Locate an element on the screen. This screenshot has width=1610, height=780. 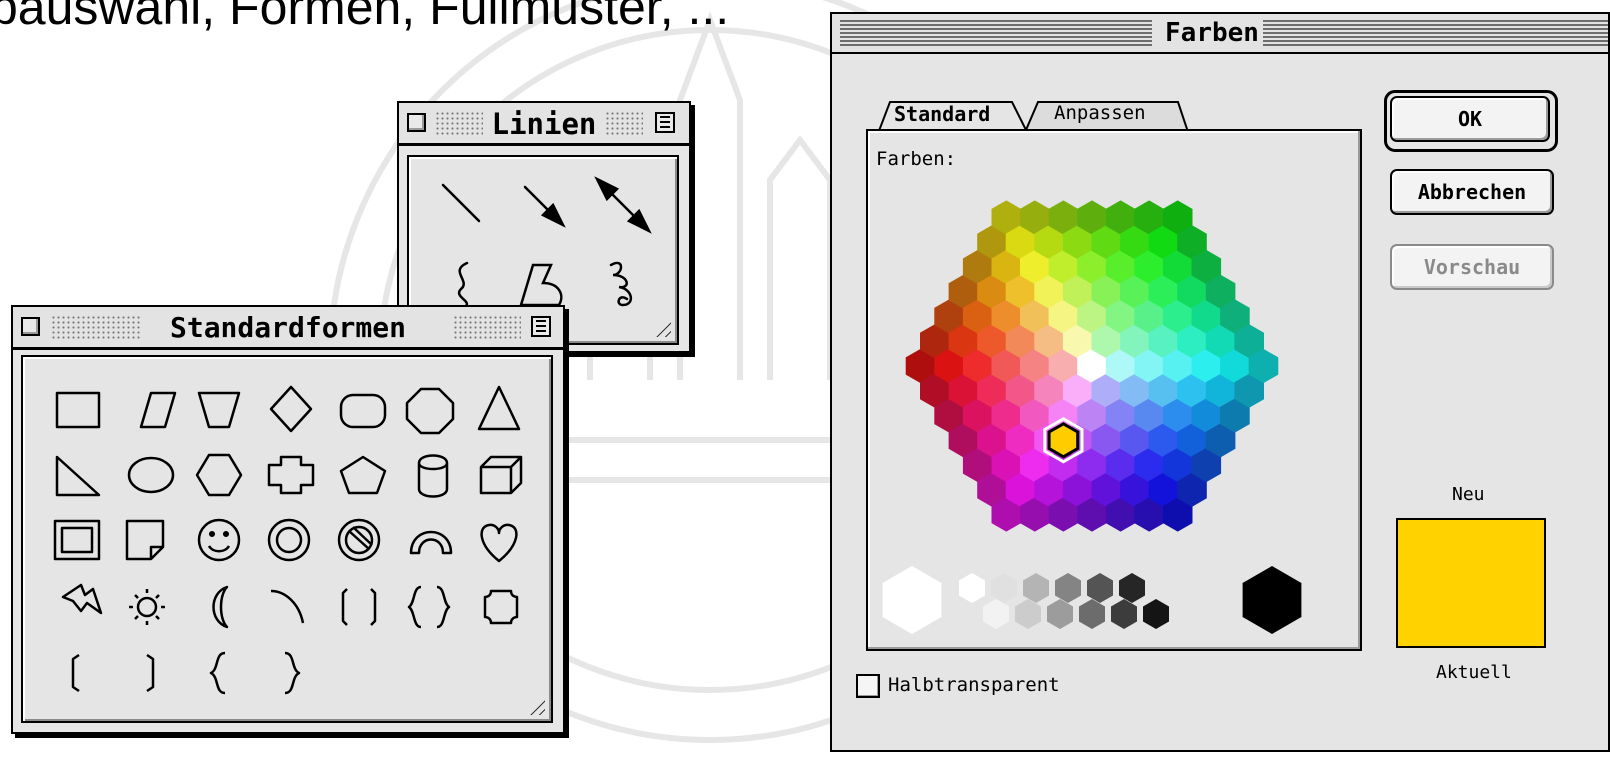
rectangle-shape-icon is located at coordinates (78, 410).